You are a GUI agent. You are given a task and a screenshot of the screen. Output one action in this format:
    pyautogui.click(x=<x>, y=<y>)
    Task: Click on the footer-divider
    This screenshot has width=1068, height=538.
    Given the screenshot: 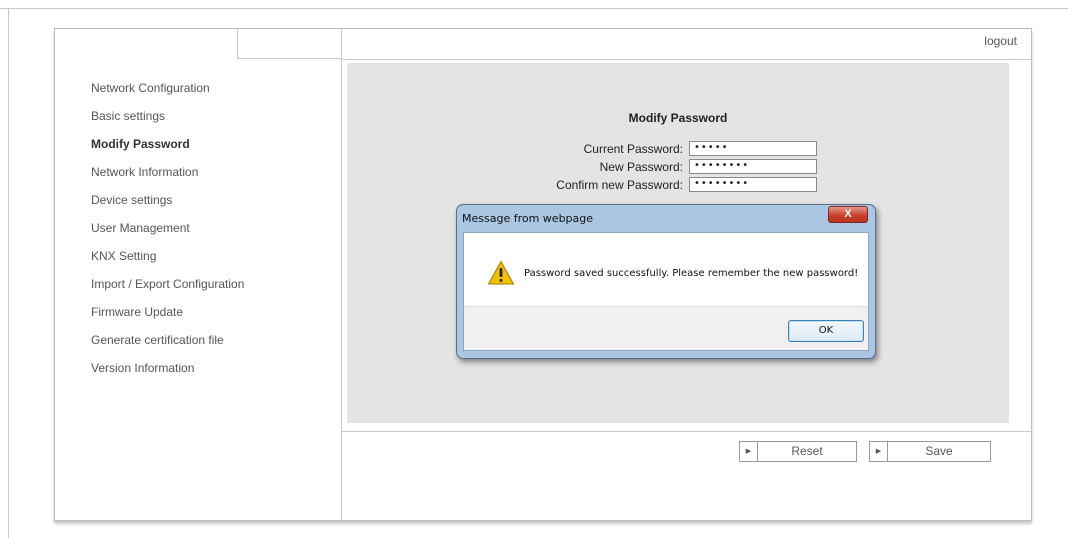 What is the action you would take?
    pyautogui.click(x=686, y=431)
    